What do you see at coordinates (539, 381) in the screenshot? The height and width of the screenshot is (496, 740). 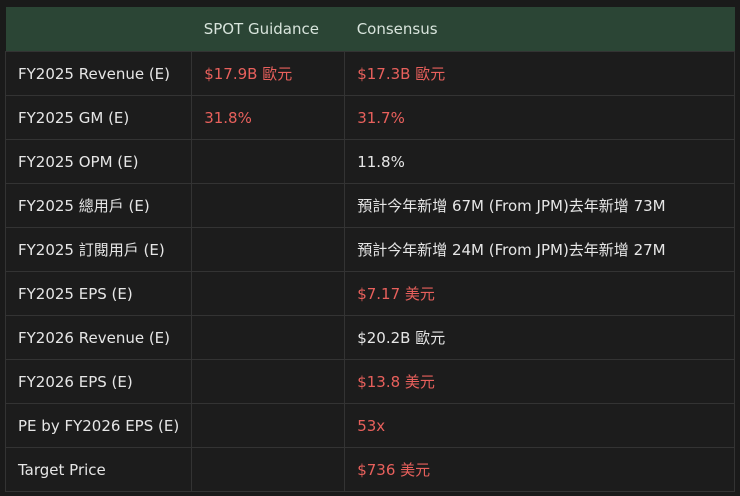 I see `consensus-cell: $13.8 美元` at bounding box center [539, 381].